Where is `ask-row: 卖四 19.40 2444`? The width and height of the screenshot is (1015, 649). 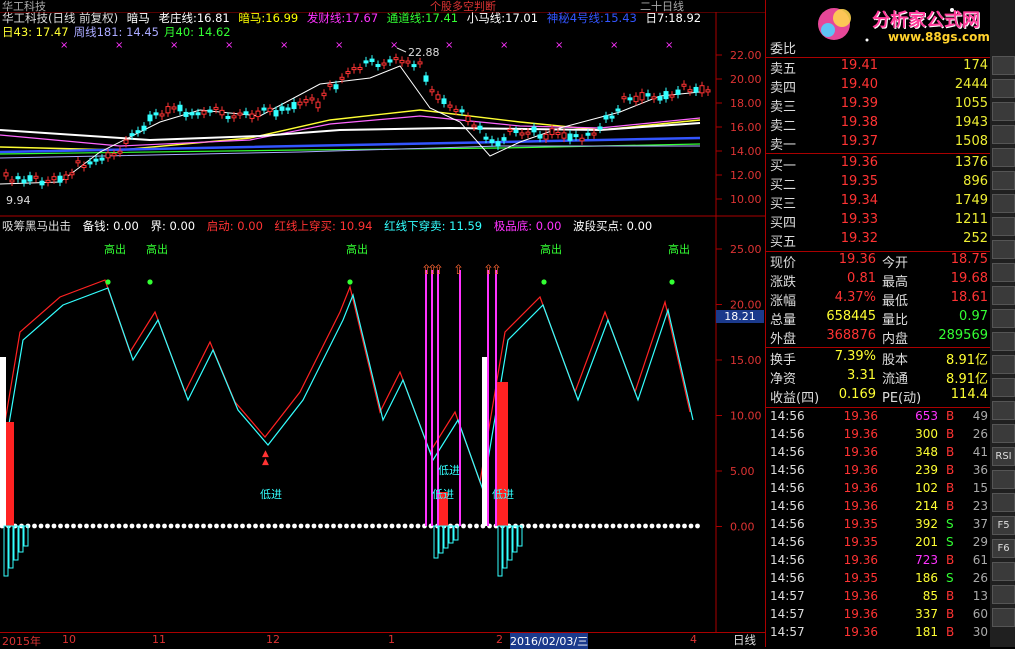 ask-row: 卖四 19.40 2444 is located at coordinates (878, 86).